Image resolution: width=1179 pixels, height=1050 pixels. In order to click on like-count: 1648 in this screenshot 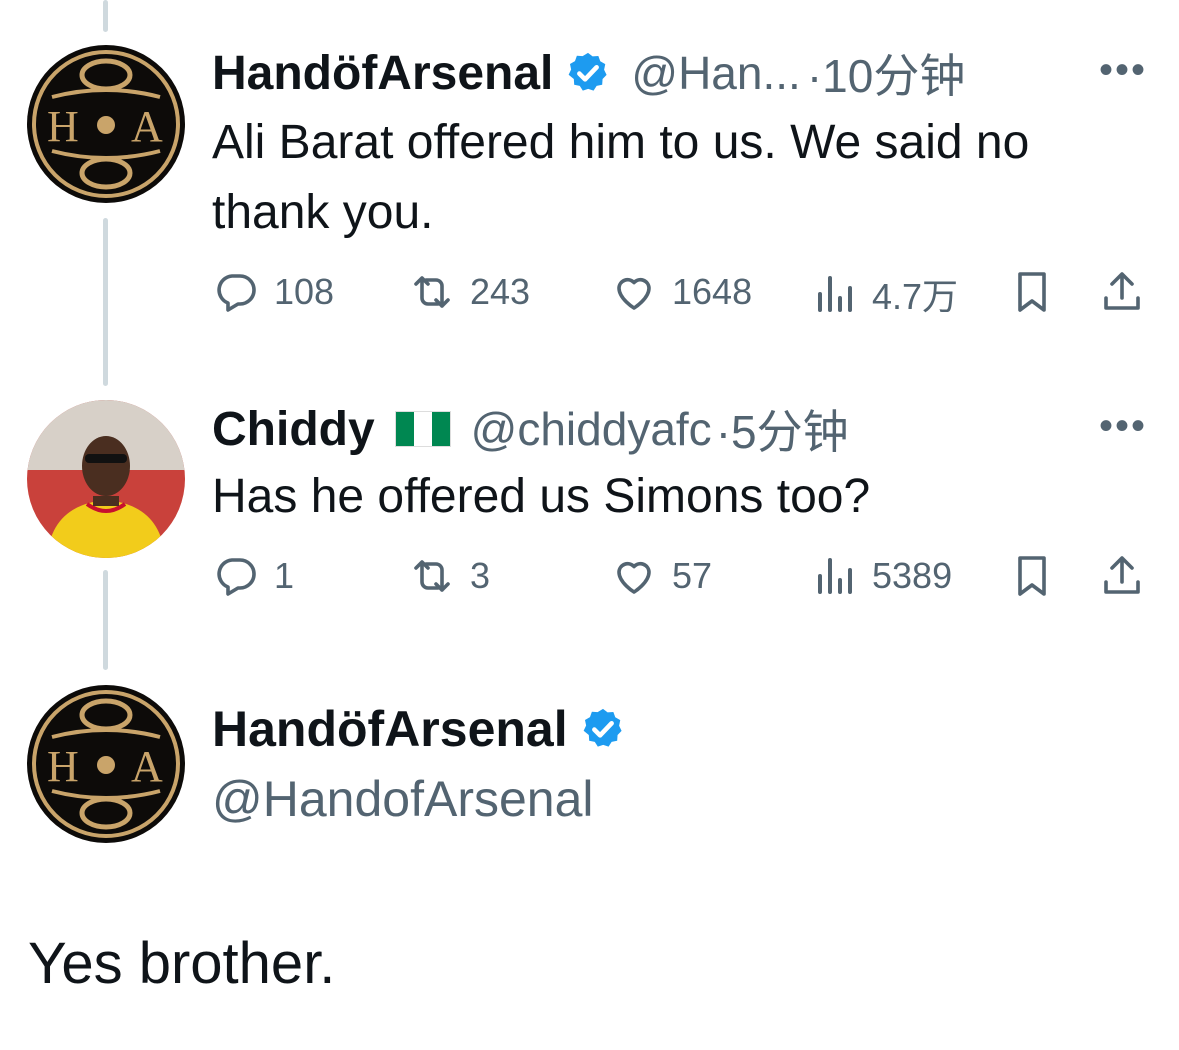, I will do `click(712, 291)`.